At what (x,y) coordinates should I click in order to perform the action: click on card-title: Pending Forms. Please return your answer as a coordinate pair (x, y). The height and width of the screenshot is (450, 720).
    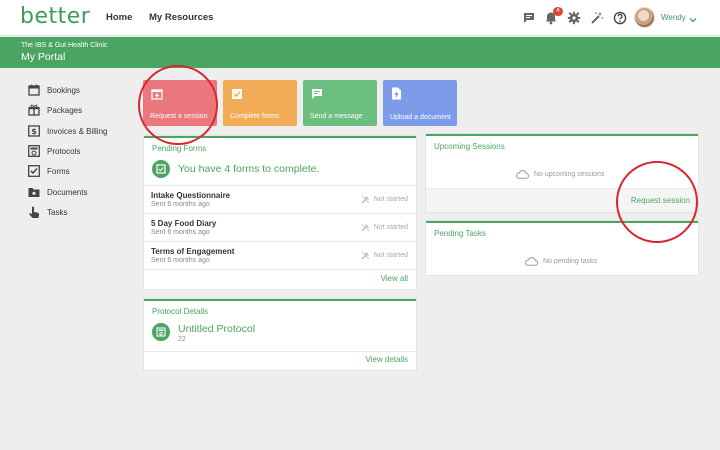
    Looking at the image, I should click on (179, 148).